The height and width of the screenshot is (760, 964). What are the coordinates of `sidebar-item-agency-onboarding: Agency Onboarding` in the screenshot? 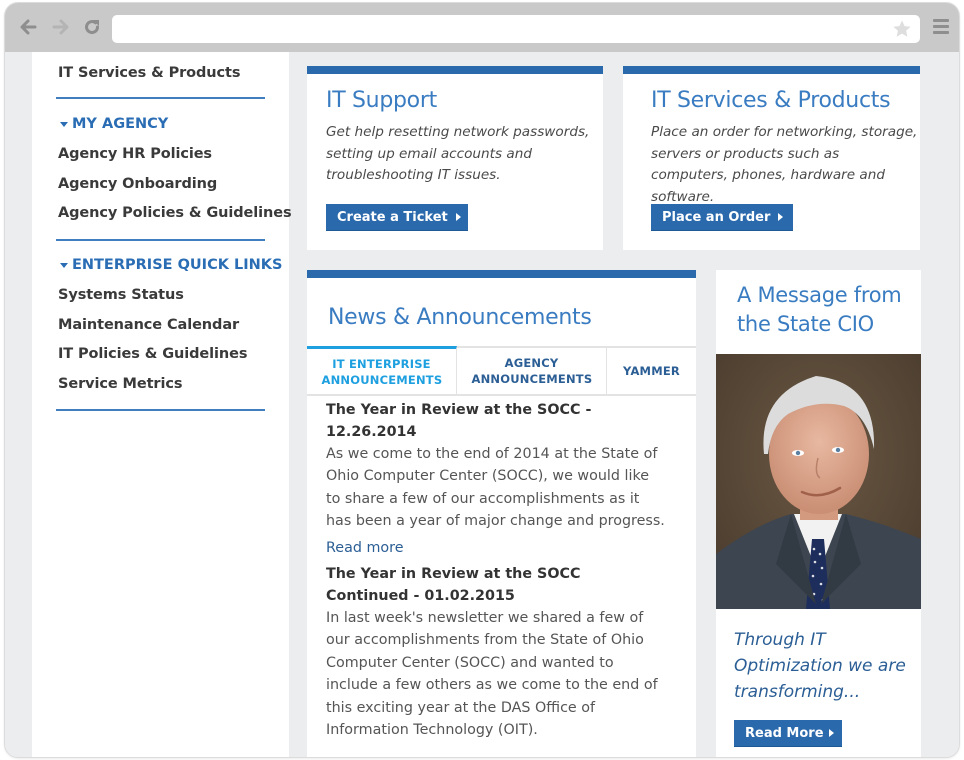 It's located at (137, 184).